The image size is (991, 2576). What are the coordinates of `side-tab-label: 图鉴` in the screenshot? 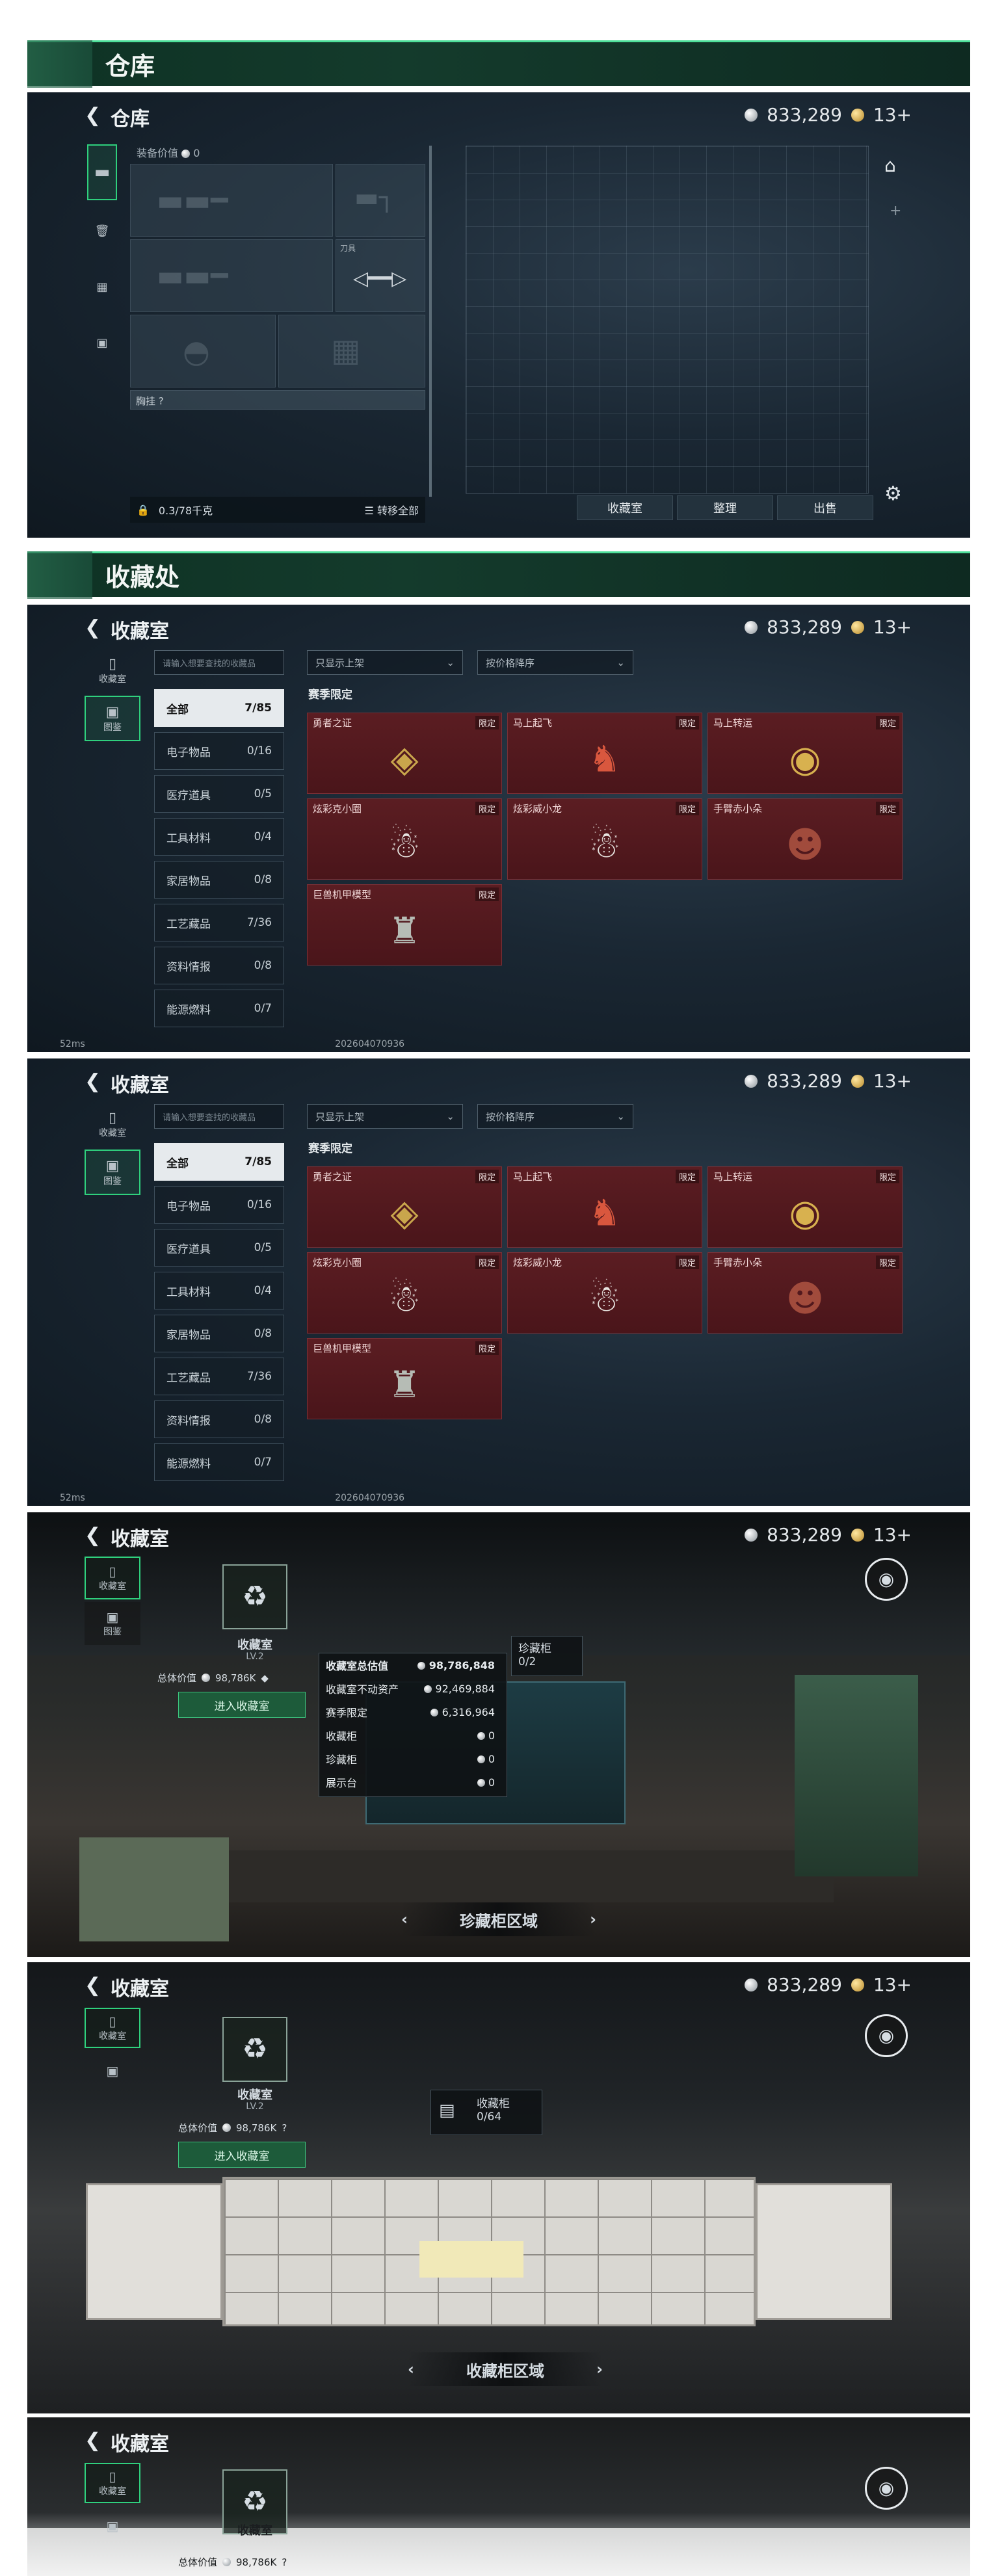 It's located at (113, 1181).